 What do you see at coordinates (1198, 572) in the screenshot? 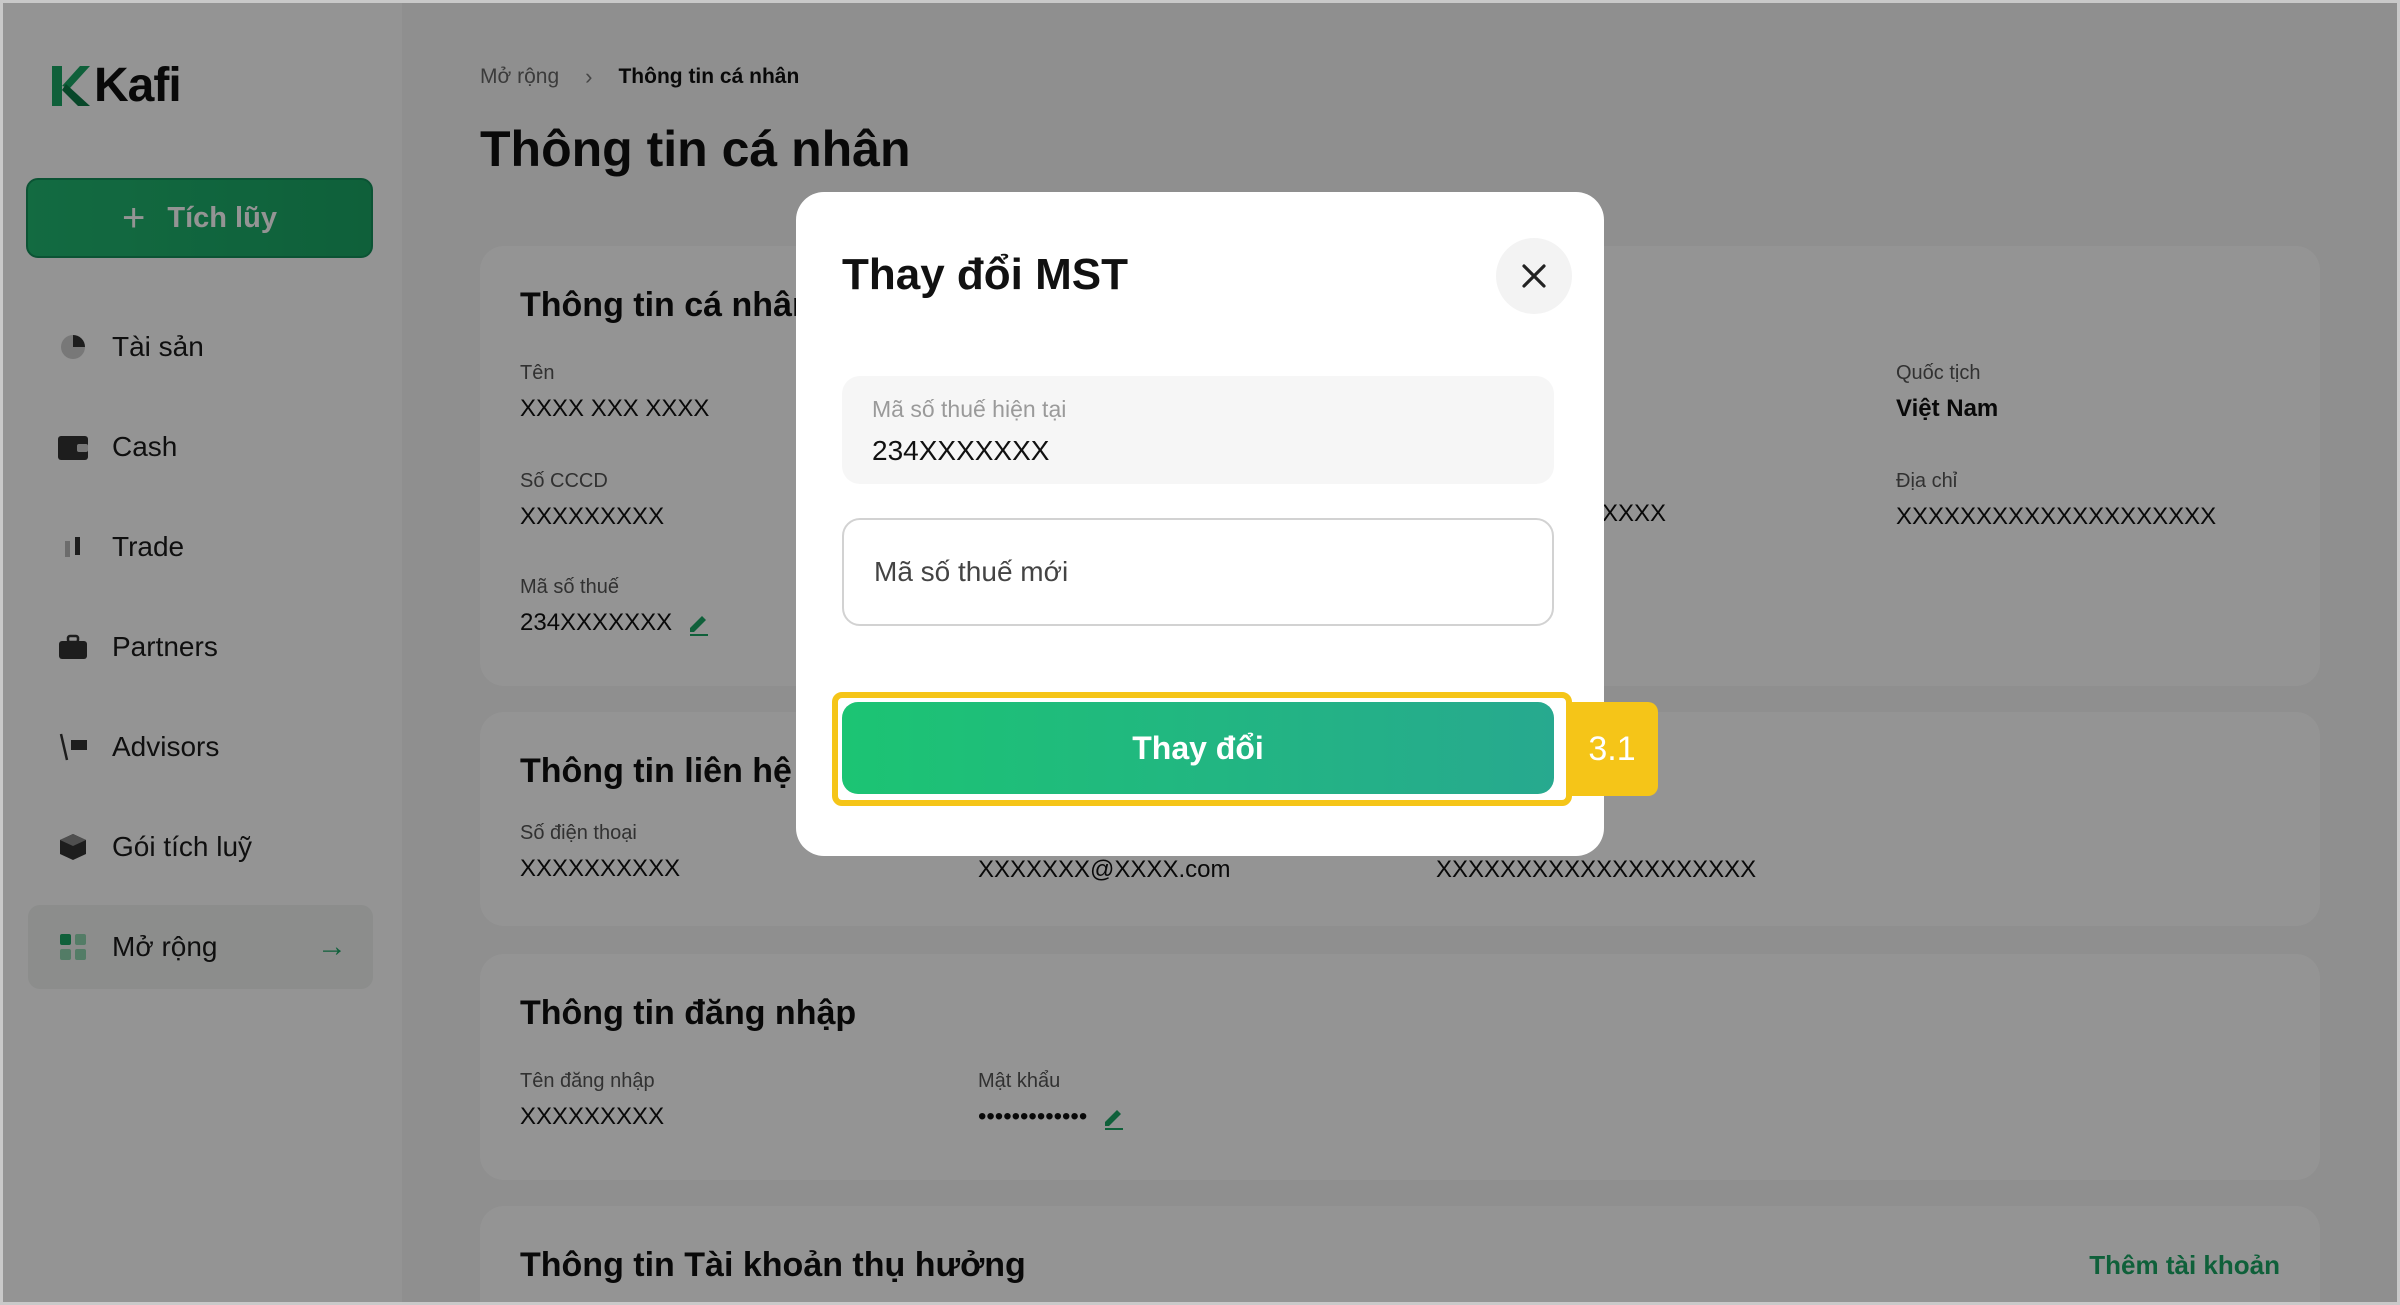
I see `new-tax-code-input` at bounding box center [1198, 572].